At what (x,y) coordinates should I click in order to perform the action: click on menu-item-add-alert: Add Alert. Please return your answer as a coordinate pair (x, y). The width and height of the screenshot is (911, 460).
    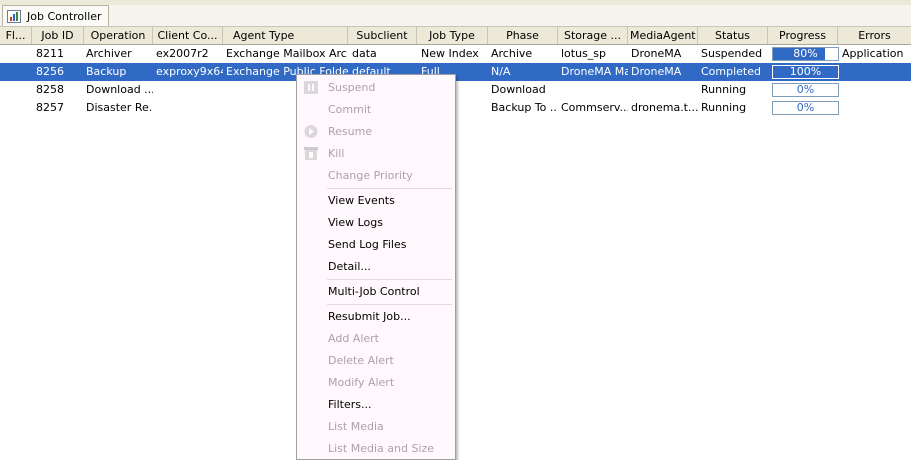
    Looking at the image, I should click on (376, 339).